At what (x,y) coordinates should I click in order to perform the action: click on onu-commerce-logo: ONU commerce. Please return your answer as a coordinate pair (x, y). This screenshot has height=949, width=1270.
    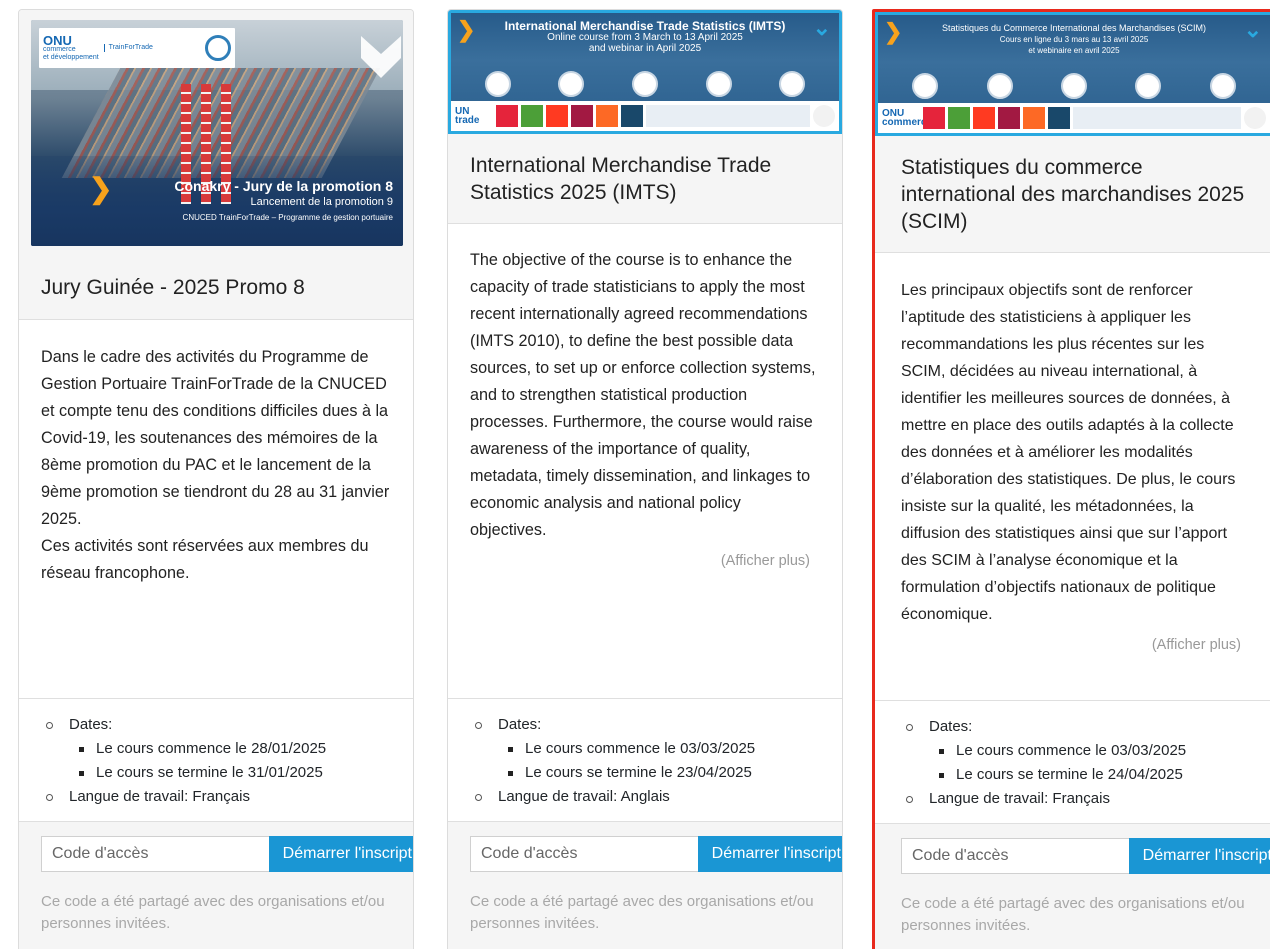
    Looking at the image, I should click on (907, 118).